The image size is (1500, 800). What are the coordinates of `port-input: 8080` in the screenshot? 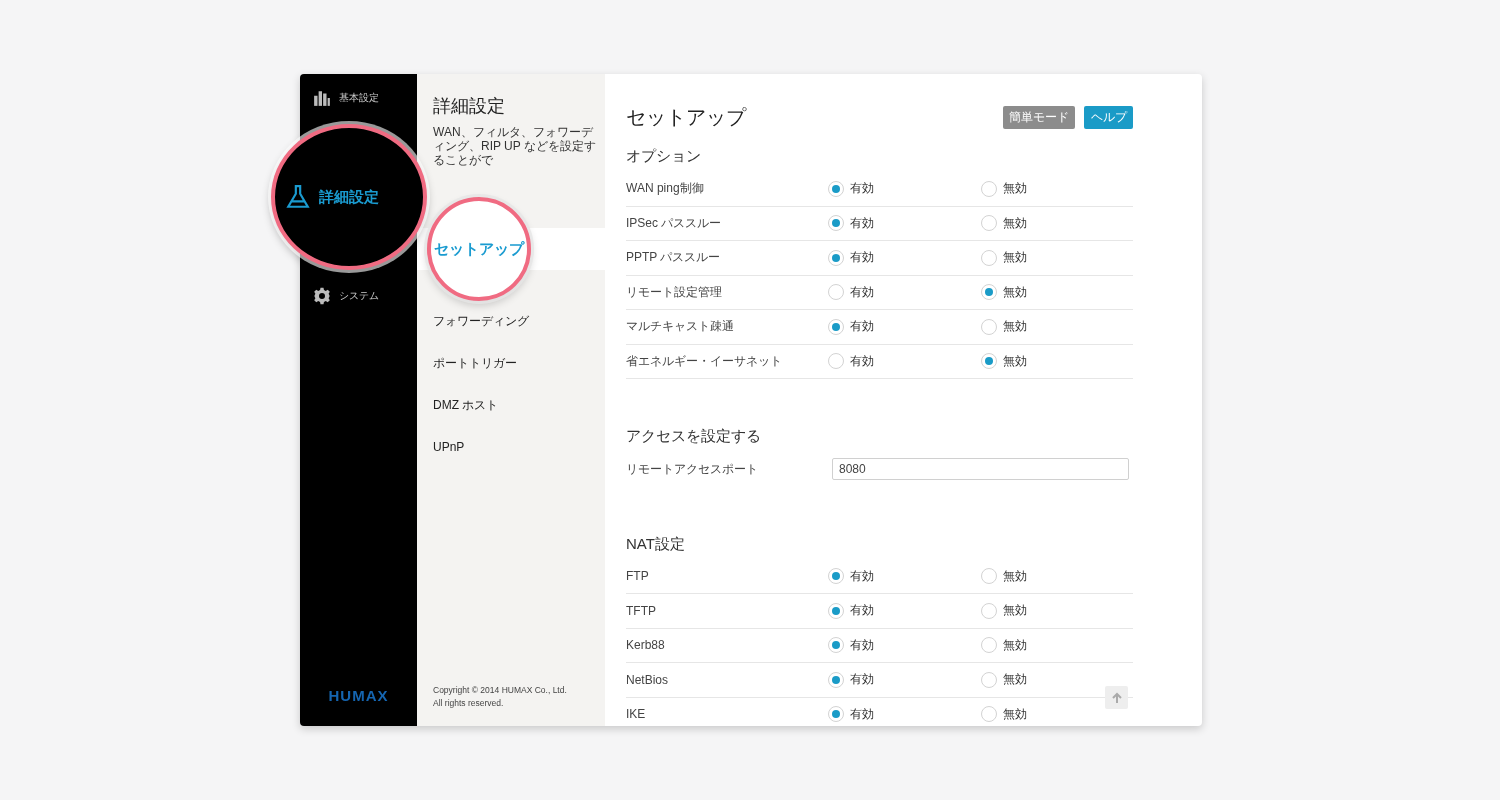 It's located at (980, 469).